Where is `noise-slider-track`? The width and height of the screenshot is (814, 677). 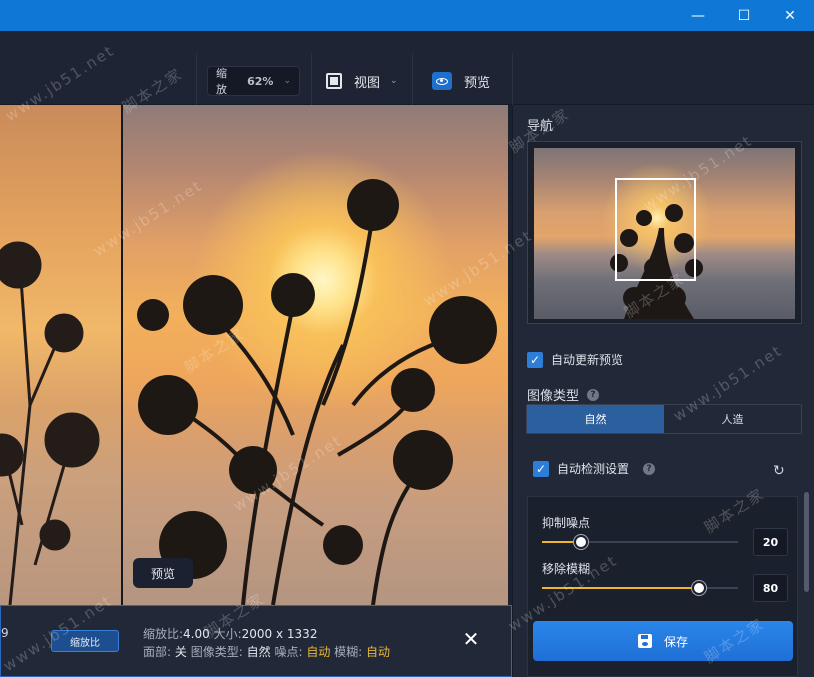
noise-slider-track is located at coordinates (640, 542).